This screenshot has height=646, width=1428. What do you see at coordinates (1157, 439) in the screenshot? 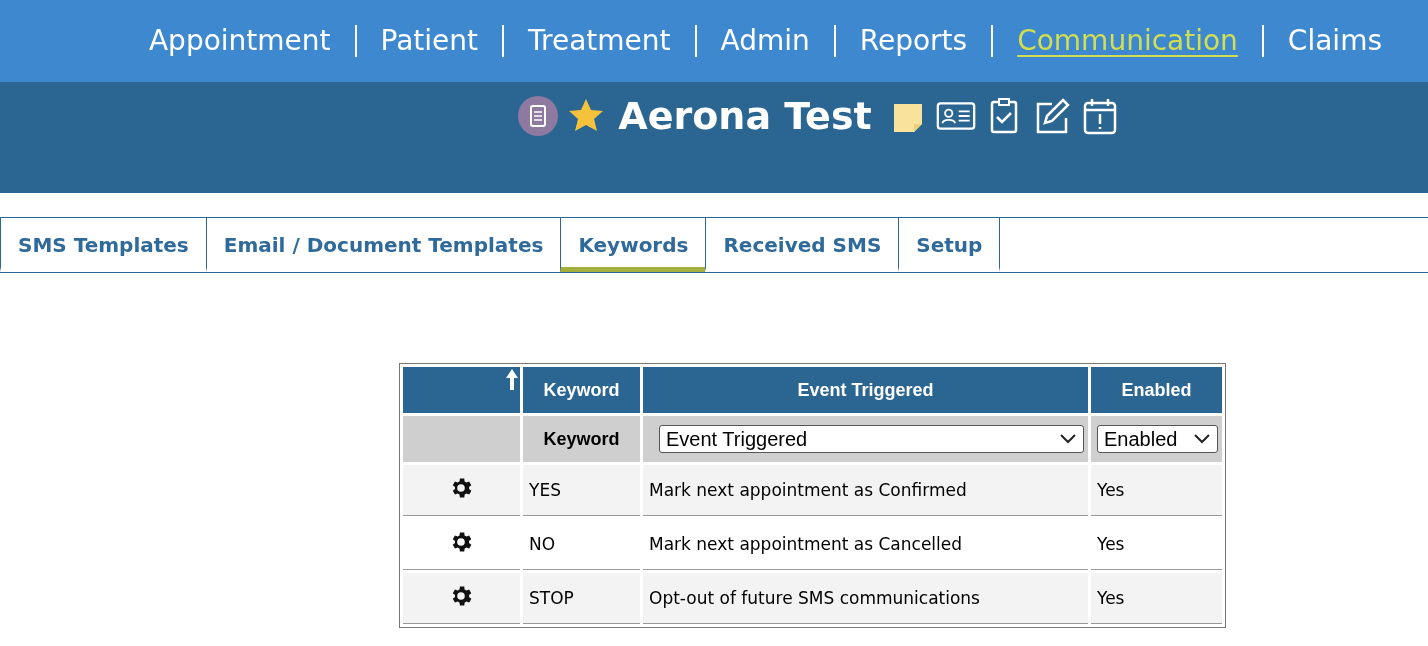
I see `enabled-filter-select: Enabled` at bounding box center [1157, 439].